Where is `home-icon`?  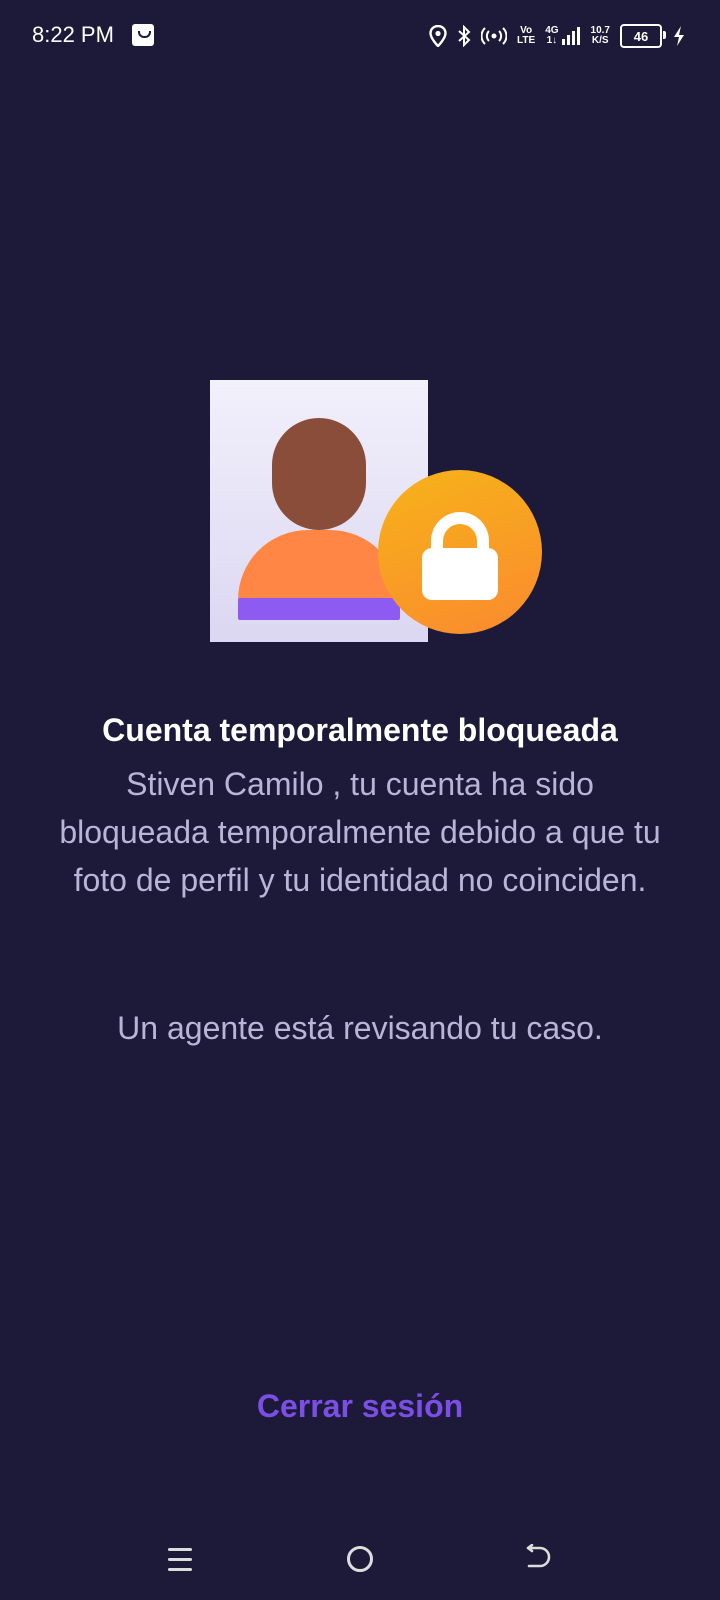
home-icon is located at coordinates (360, 1559).